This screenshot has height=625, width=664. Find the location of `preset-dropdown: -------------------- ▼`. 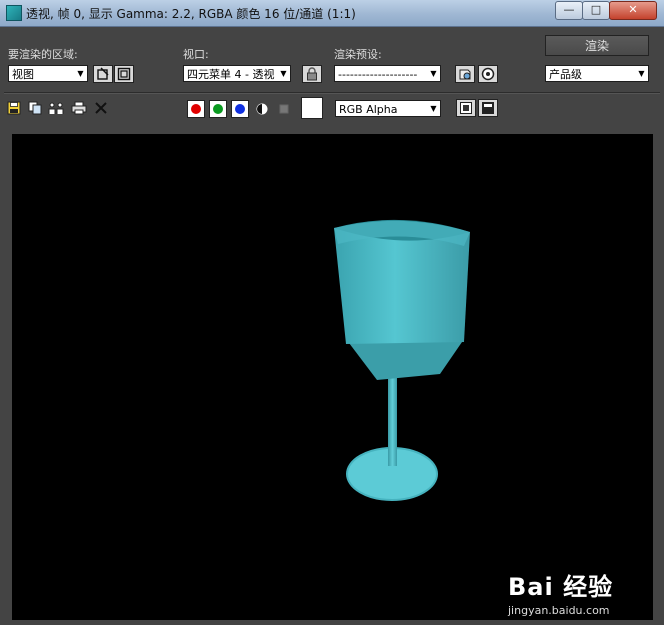

preset-dropdown: -------------------- ▼ is located at coordinates (387, 73).